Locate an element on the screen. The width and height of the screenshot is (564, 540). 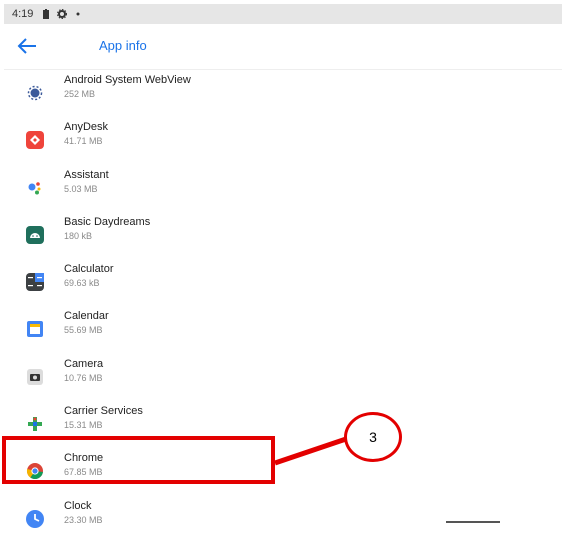
callout-line is located at coordinates (310, 451).